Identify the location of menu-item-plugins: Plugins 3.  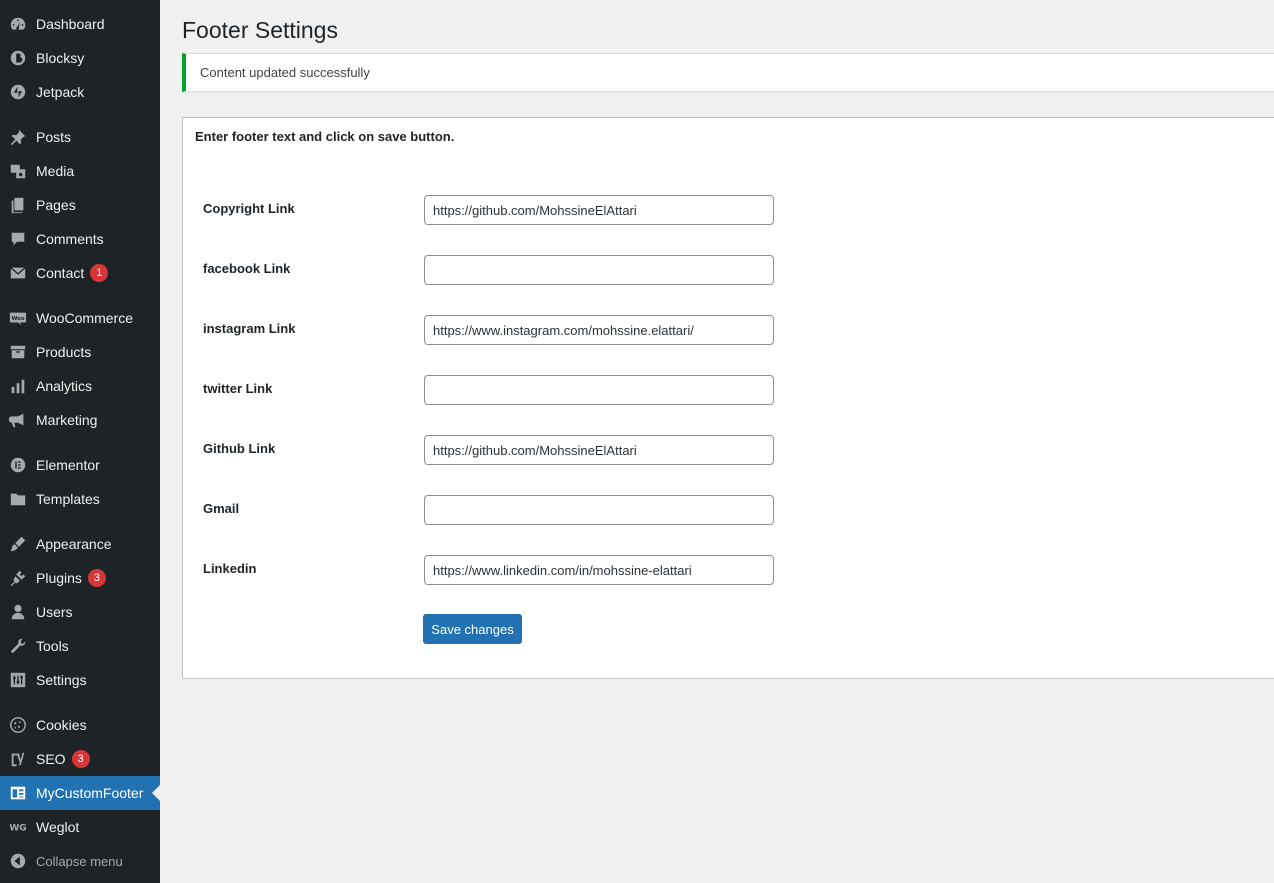
(80, 578).